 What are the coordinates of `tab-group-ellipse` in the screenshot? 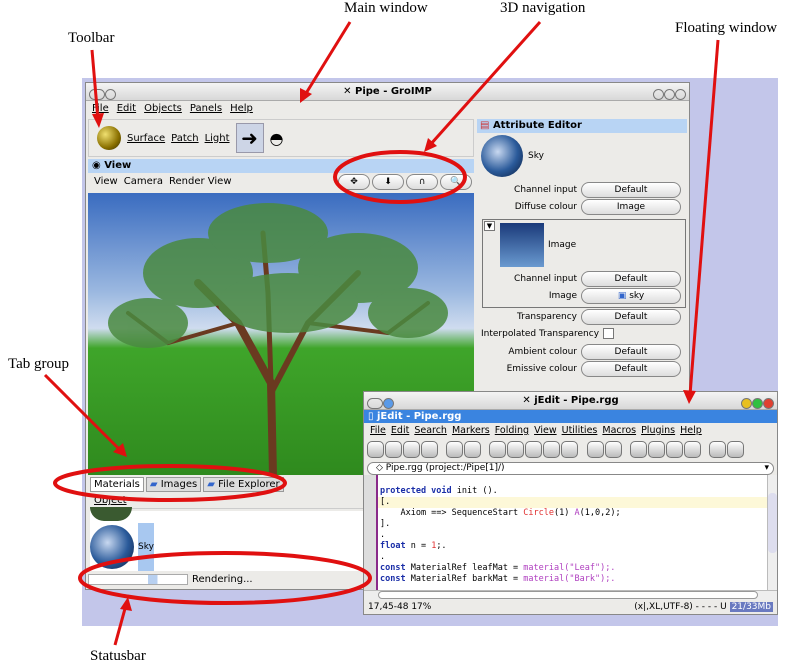 It's located at (170, 483).